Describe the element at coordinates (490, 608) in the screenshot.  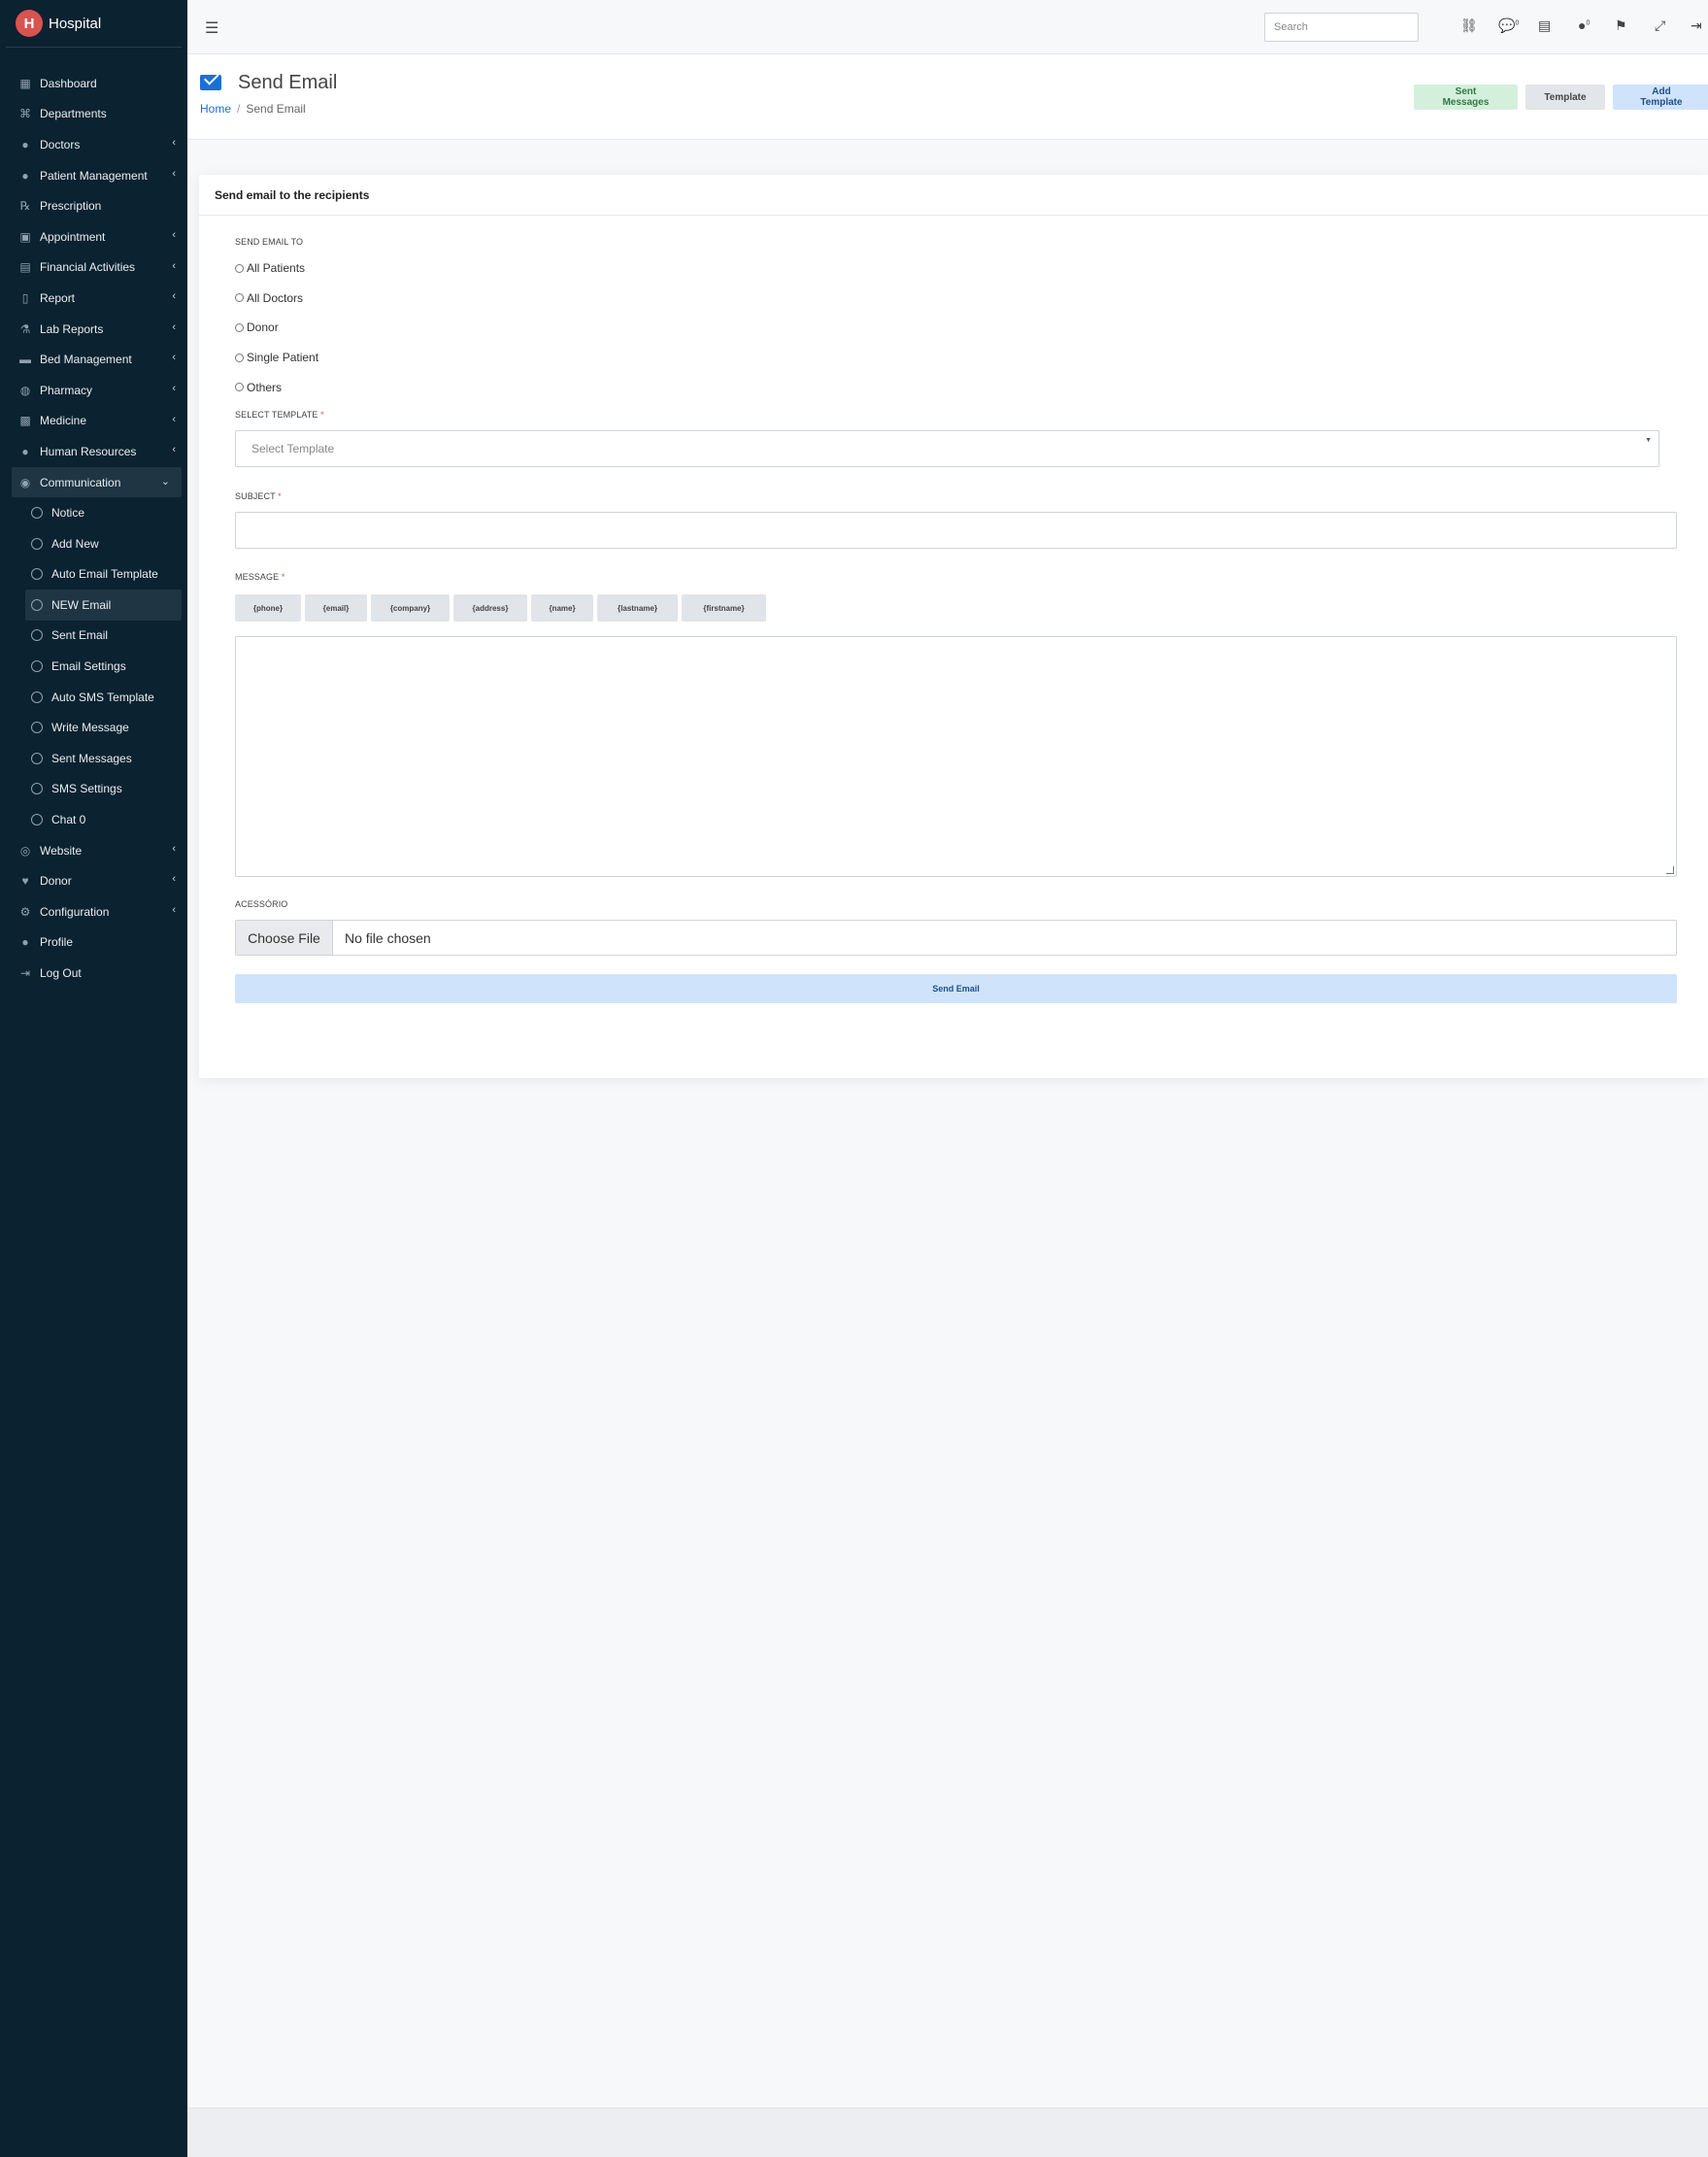
I see `placeholder-tag-button: {address}` at that location.